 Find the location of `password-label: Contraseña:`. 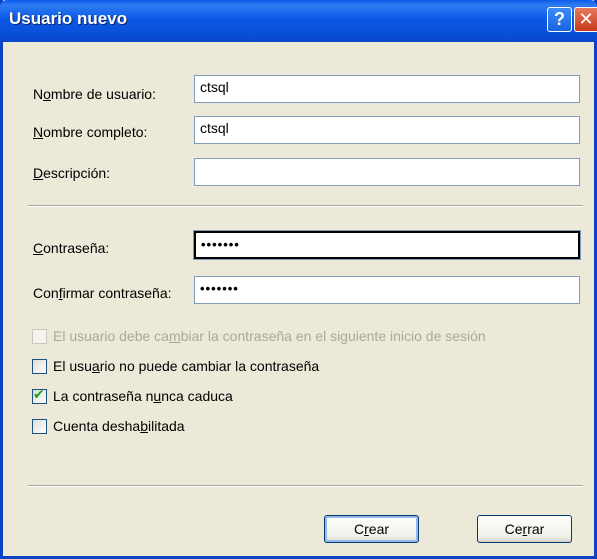

password-label: Contraseña: is located at coordinates (71, 248).